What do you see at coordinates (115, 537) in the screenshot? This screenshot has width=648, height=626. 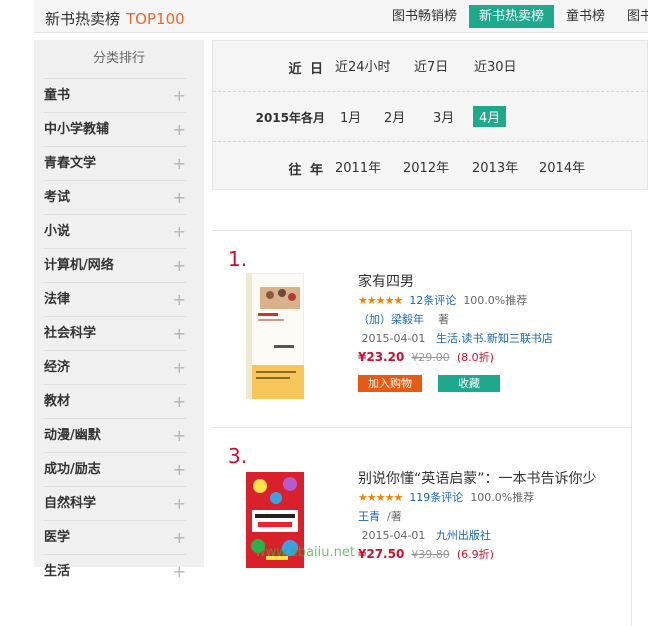 I see `sidebar-item-medicine: 医学 +` at bounding box center [115, 537].